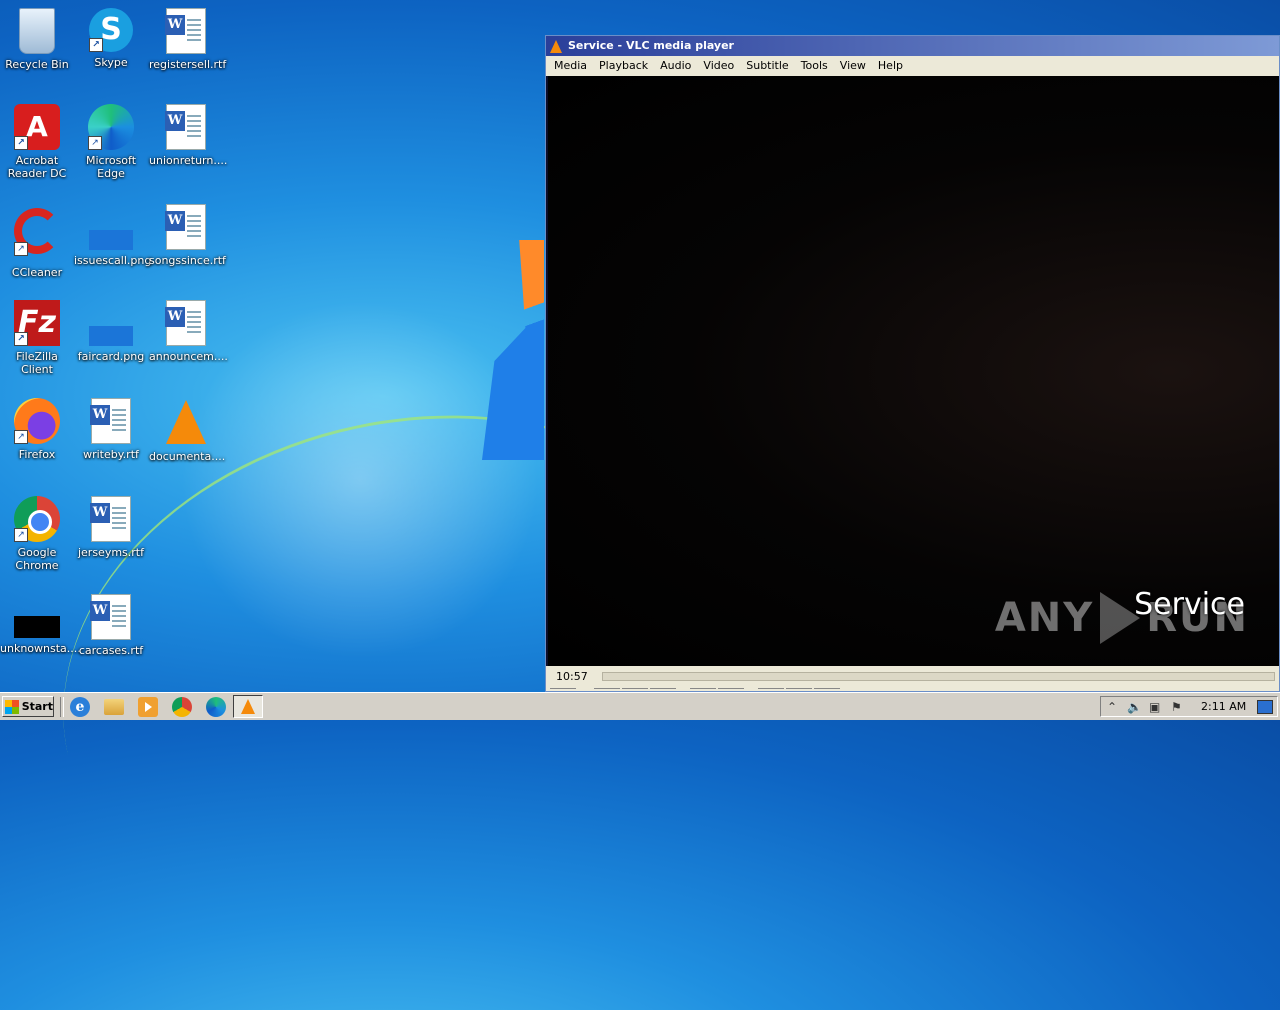 The width and height of the screenshot is (1280, 1010). I want to click on chrome-icon: ↗, so click(37, 519).